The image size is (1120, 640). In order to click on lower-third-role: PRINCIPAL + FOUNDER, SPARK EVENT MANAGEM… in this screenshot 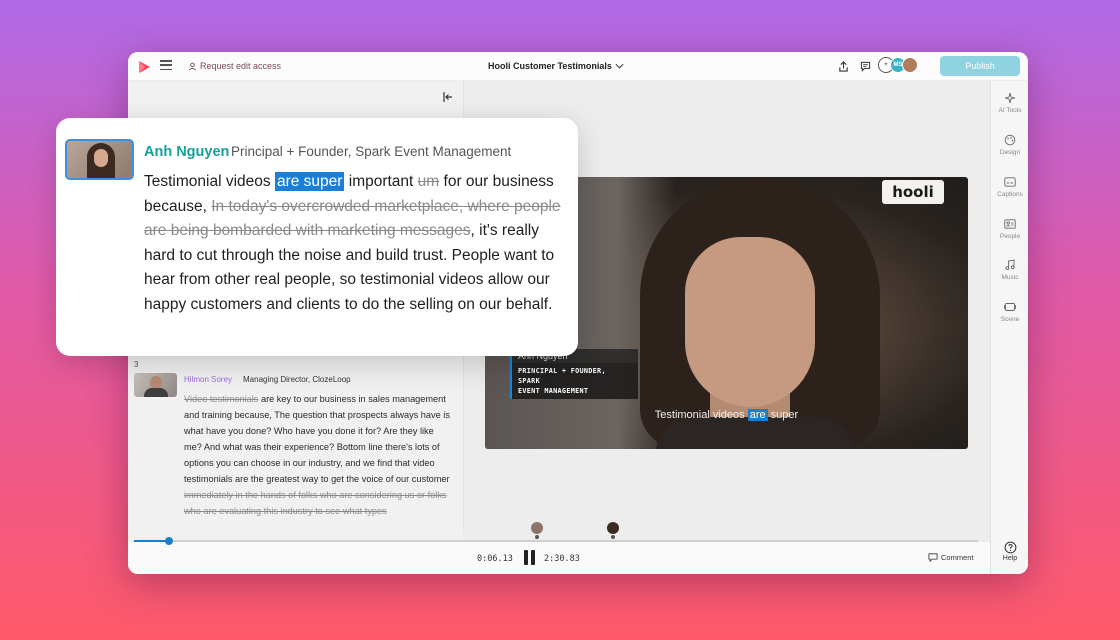, I will do `click(574, 381)`.